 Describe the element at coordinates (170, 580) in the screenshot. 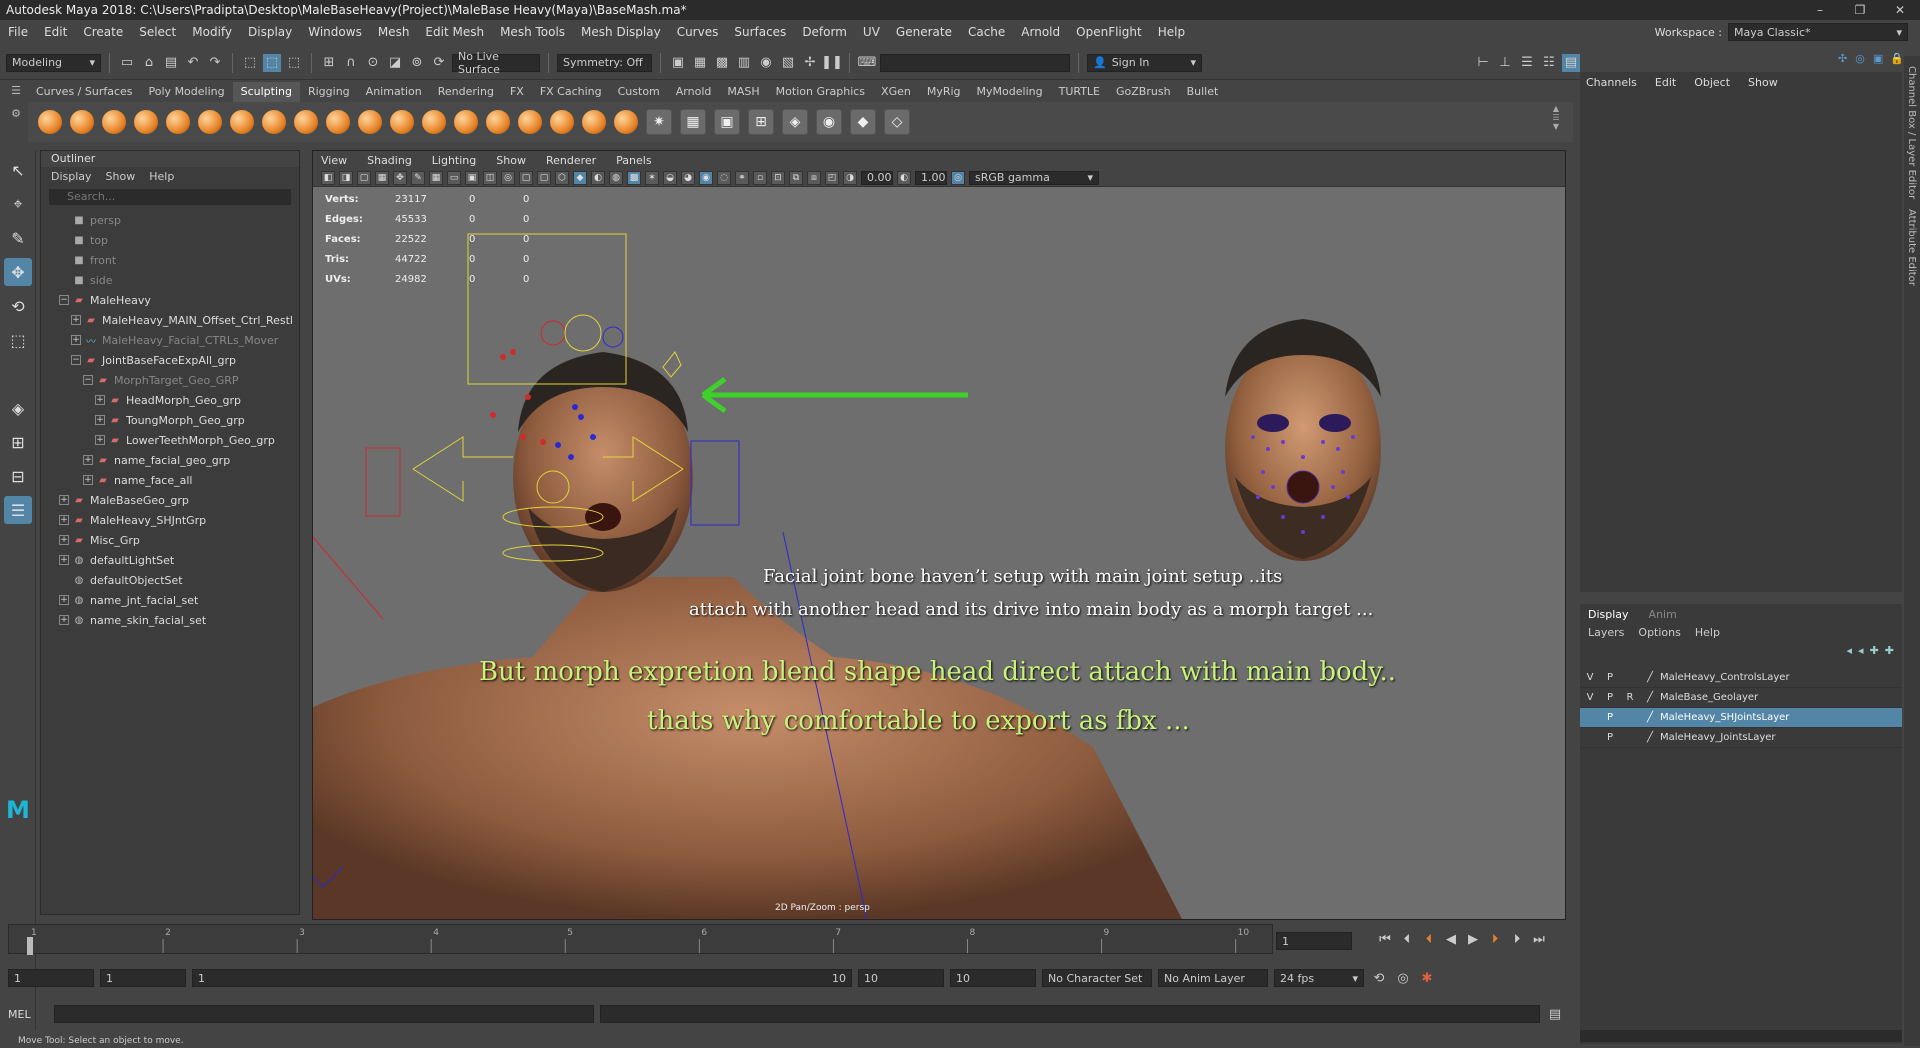

I see `outliner-item: ◍ defaultObjectSet` at that location.